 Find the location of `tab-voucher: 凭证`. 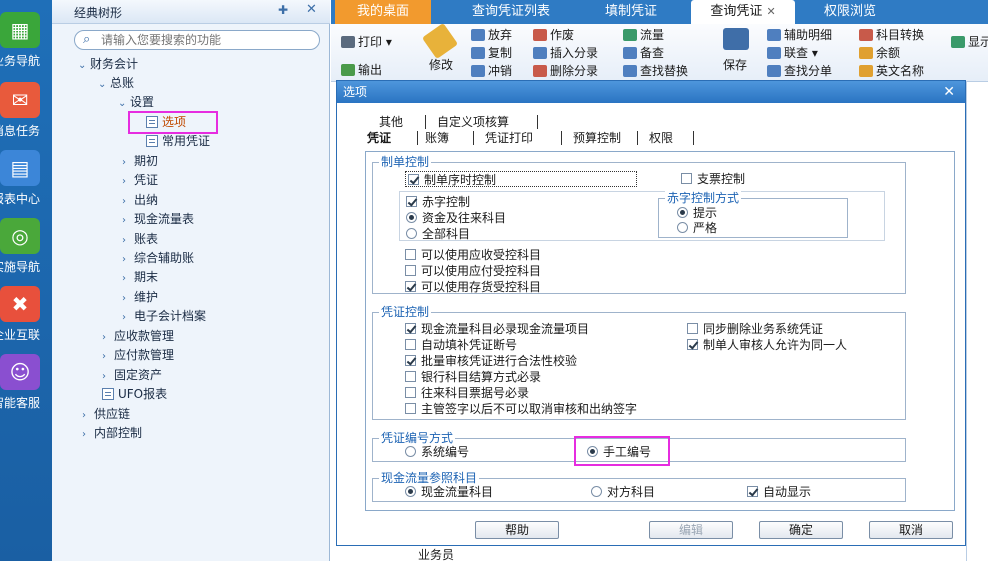

tab-voucher: 凭证 is located at coordinates (379, 138).